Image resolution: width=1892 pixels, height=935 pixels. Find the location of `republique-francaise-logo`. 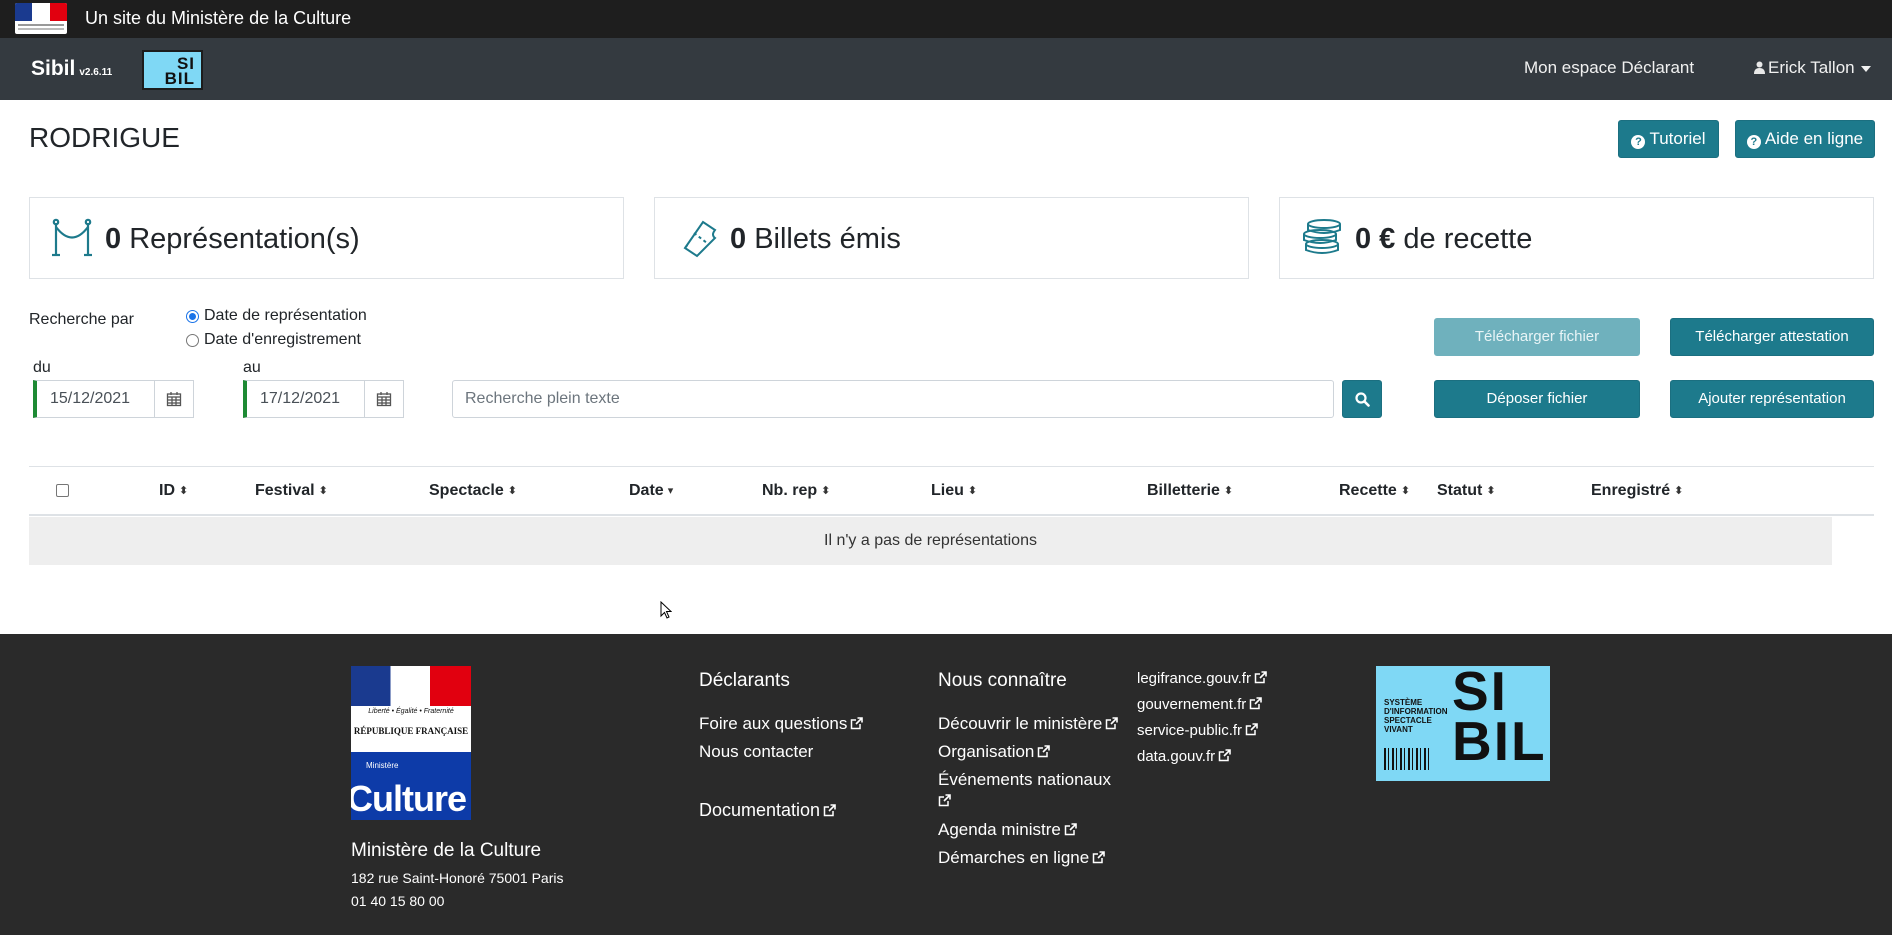

republique-francaise-logo is located at coordinates (41, 18).